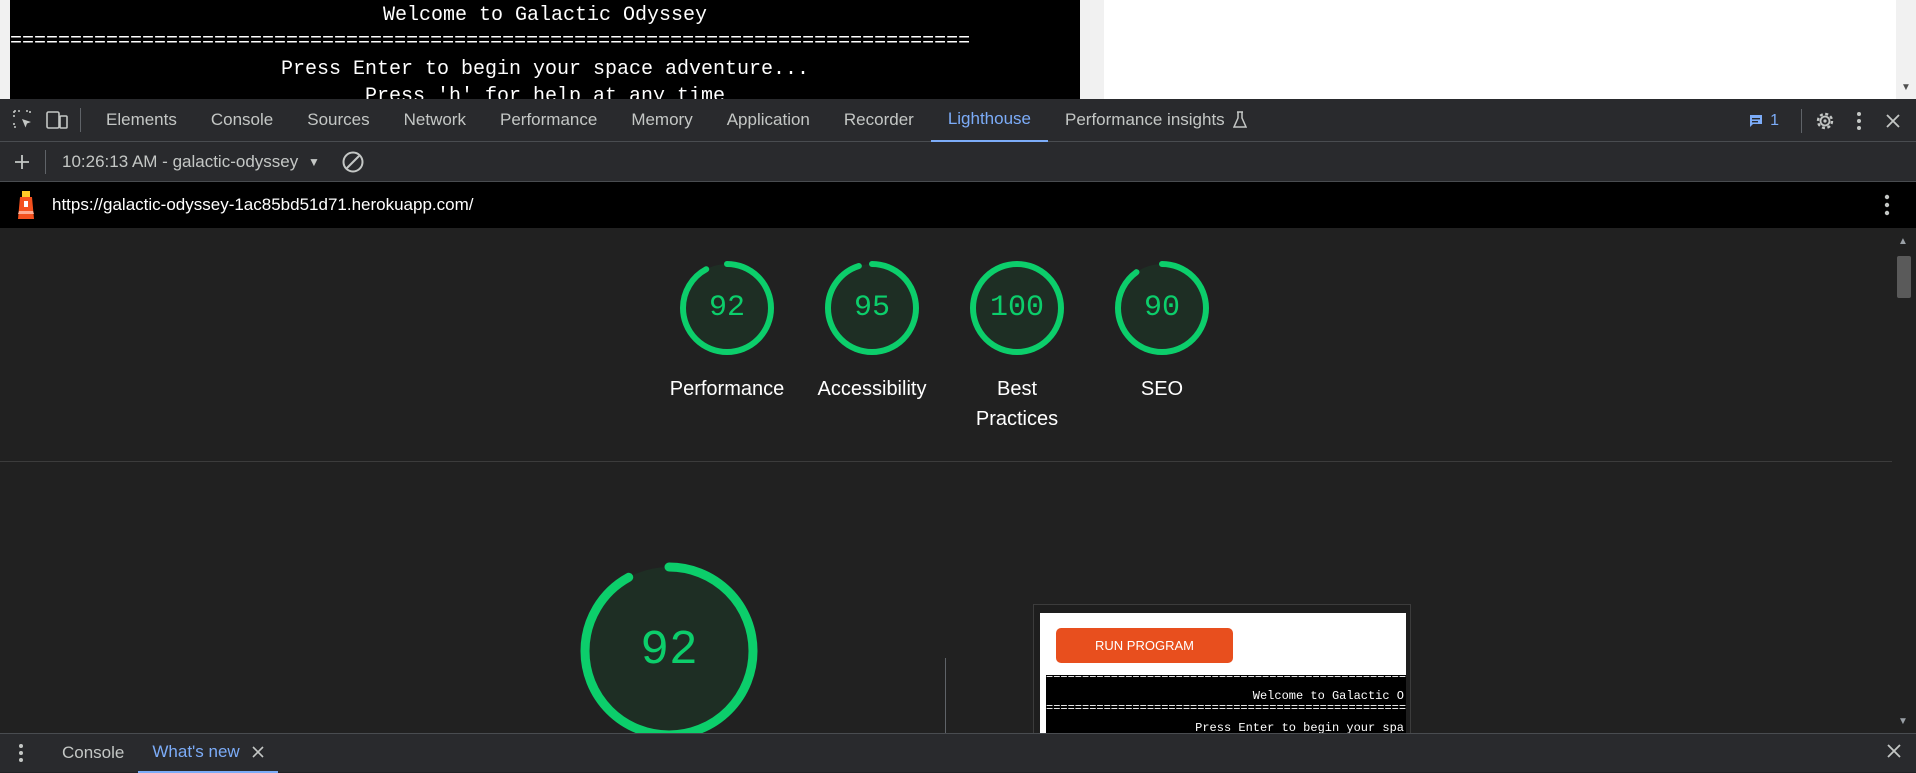 The height and width of the screenshot is (773, 1916). Describe the element at coordinates (196, 751) in the screenshot. I see `drawer-tab-whats-new-label: What's new` at that location.